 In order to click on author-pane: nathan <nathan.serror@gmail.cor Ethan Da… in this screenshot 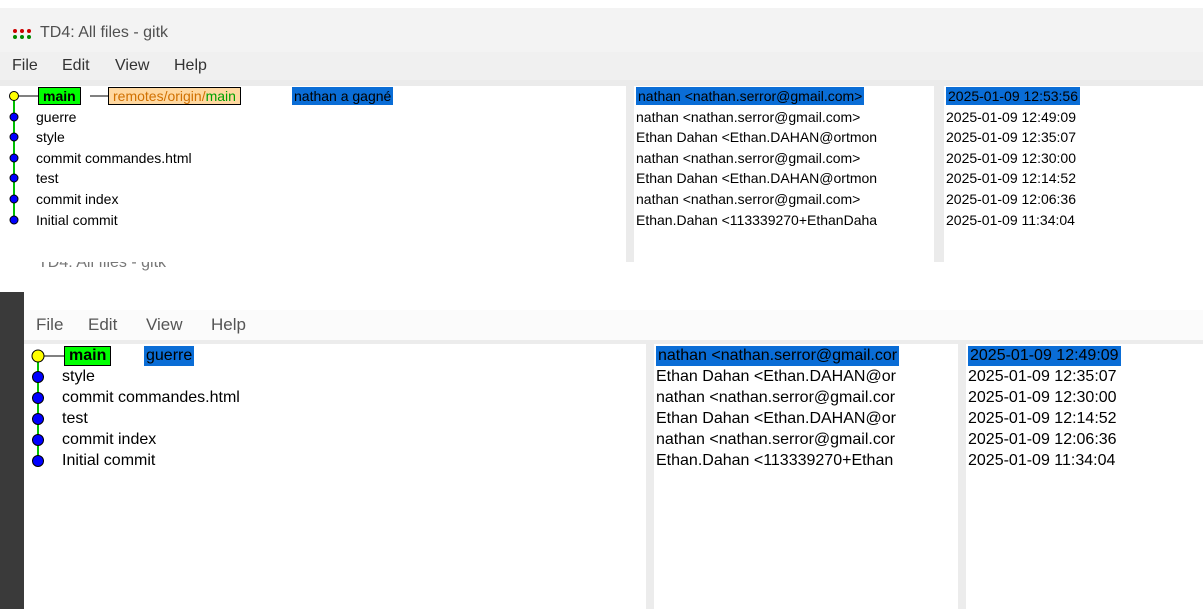, I will do `click(806, 476)`.